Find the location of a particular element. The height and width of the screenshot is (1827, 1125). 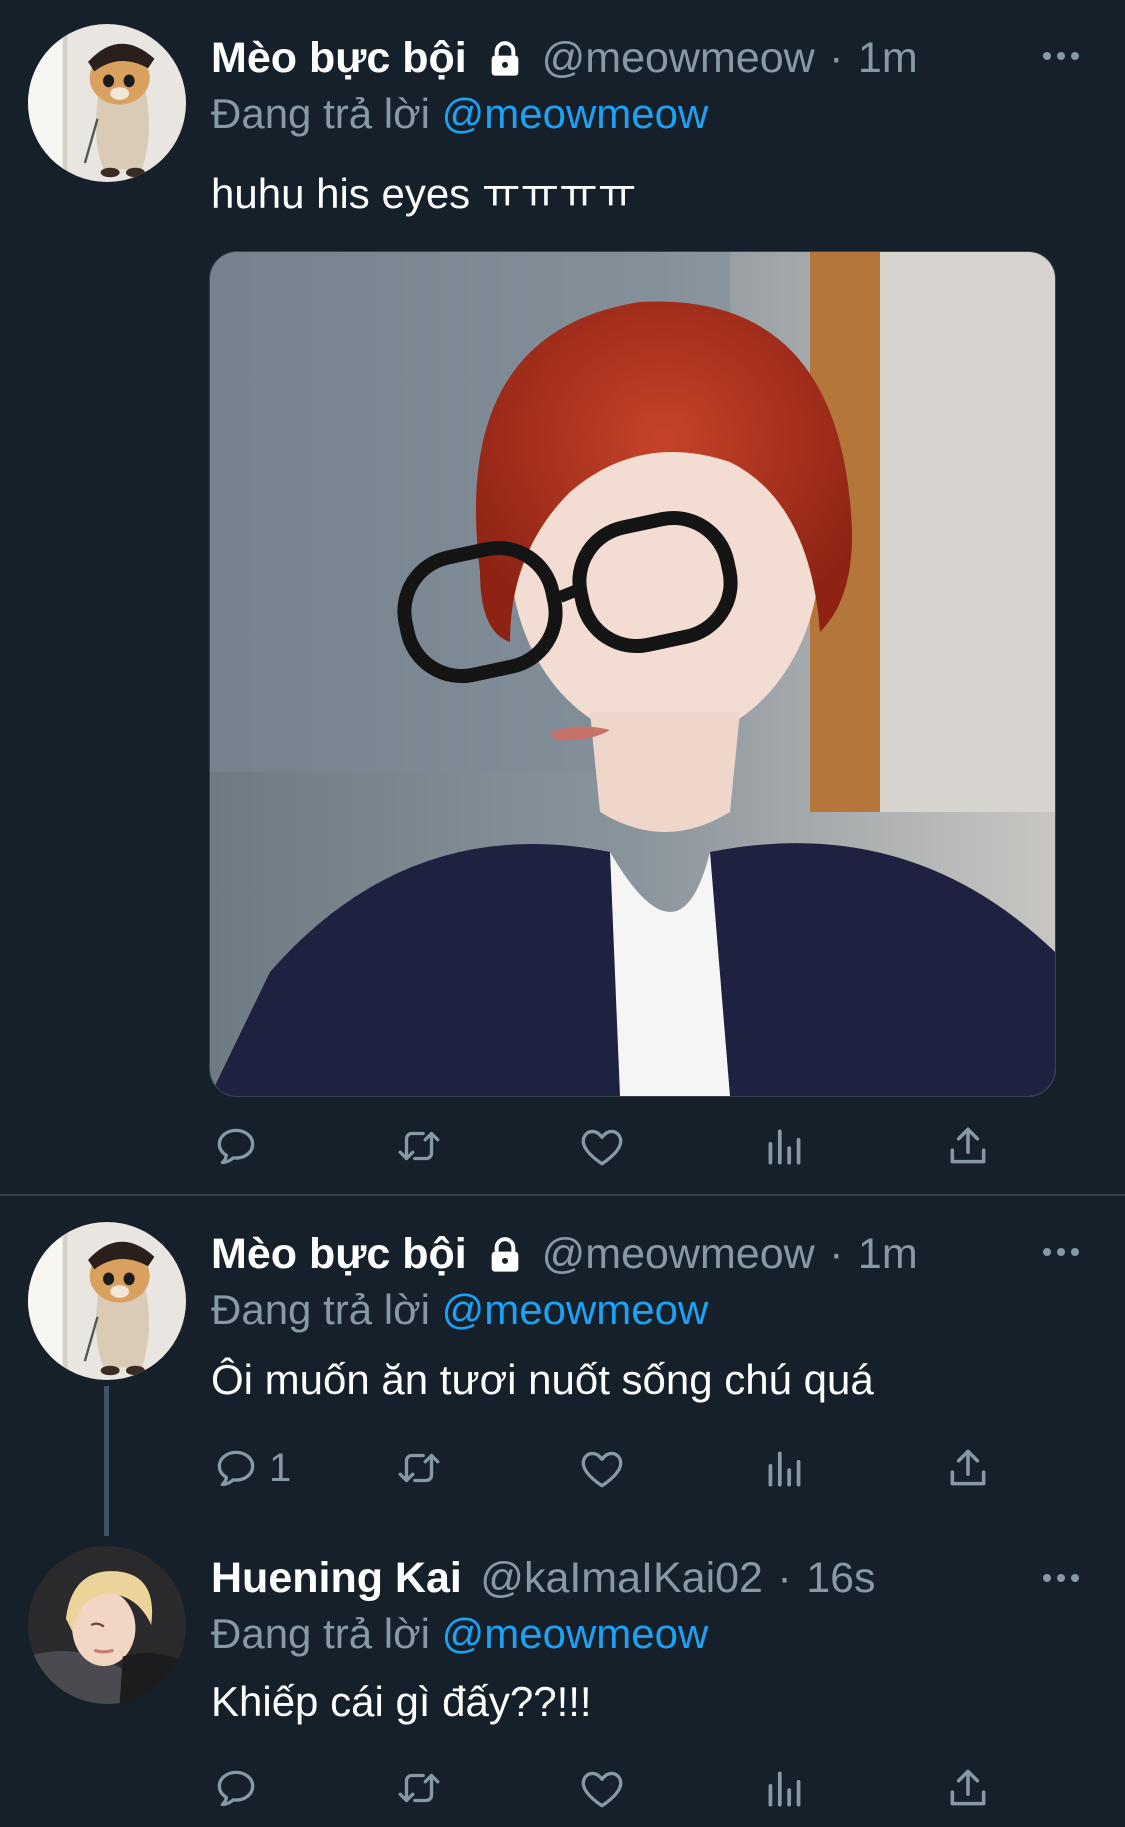

reply-count: 1 is located at coordinates (280, 1467).